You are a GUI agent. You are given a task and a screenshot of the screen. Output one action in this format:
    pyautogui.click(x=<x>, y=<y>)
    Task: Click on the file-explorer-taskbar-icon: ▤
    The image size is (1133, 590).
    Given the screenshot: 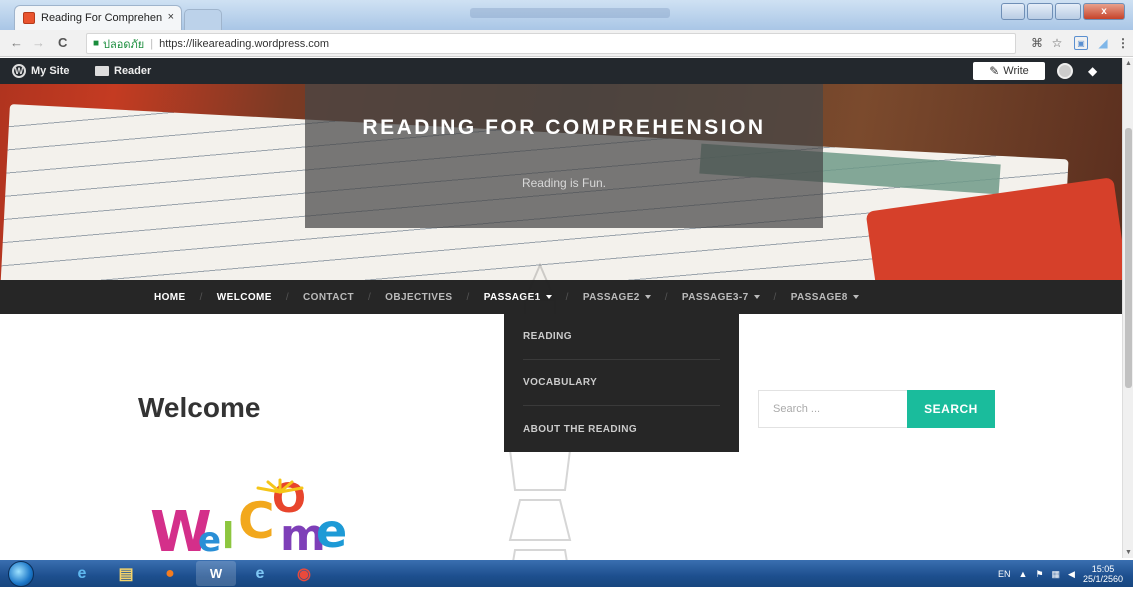 What is the action you would take?
    pyautogui.click(x=126, y=573)
    